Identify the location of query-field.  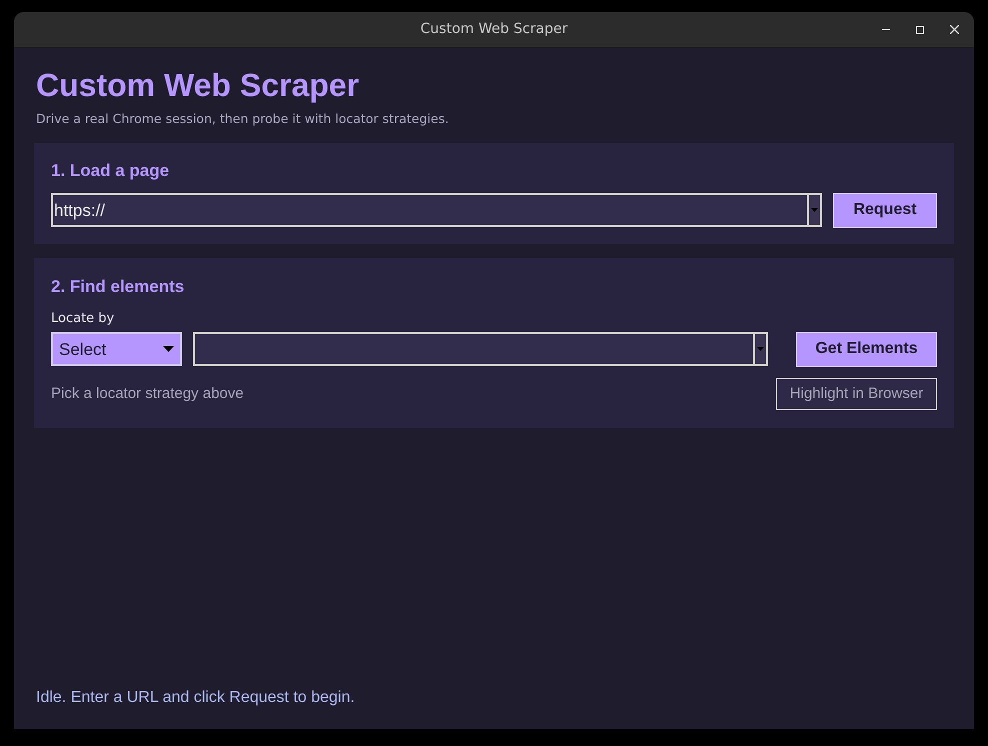
(480, 349).